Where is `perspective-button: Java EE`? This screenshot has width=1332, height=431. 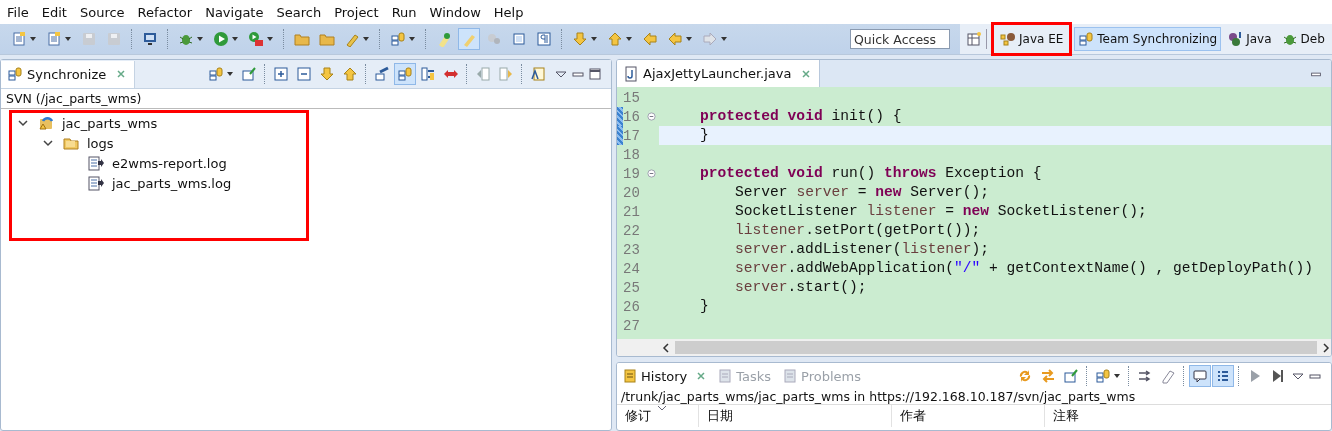
perspective-button: Java EE is located at coordinates (1032, 39).